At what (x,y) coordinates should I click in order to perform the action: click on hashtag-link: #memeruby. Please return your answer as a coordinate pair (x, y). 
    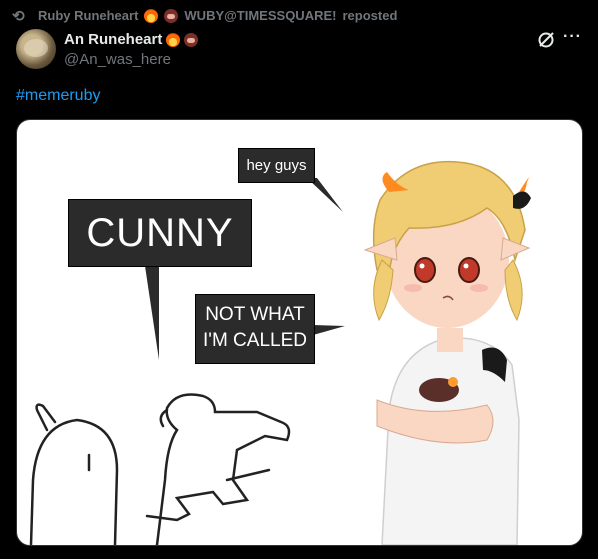
    Looking at the image, I should click on (58, 96).